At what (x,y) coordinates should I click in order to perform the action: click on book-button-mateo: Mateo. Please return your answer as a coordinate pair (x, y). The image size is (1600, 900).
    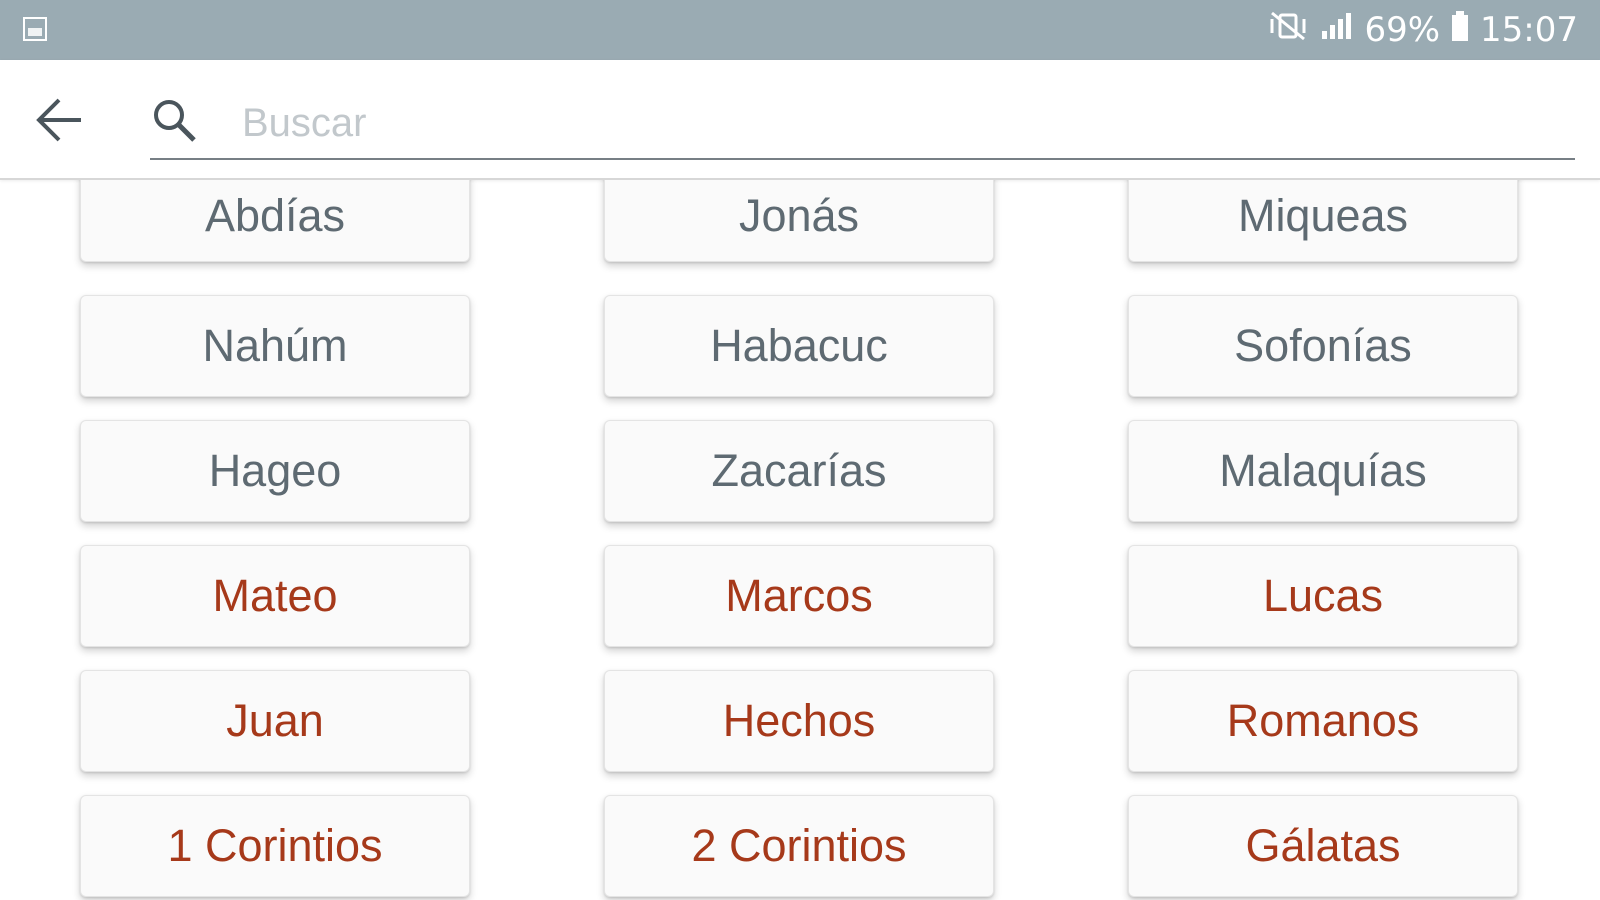
    Looking at the image, I should click on (275, 596).